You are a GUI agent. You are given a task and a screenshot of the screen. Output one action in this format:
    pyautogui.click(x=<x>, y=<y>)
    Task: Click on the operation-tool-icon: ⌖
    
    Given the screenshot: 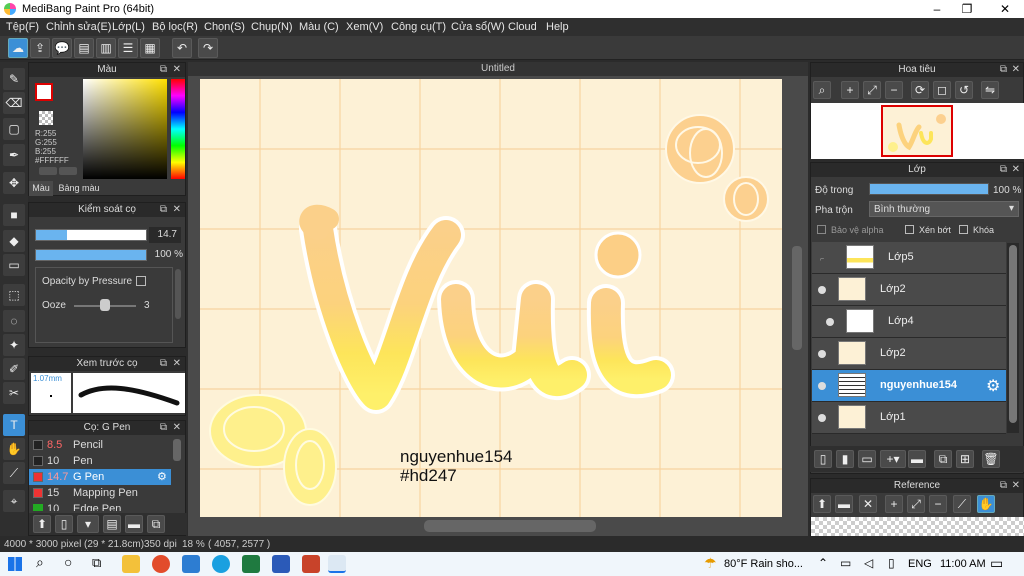 What is the action you would take?
    pyautogui.click(x=14, y=501)
    